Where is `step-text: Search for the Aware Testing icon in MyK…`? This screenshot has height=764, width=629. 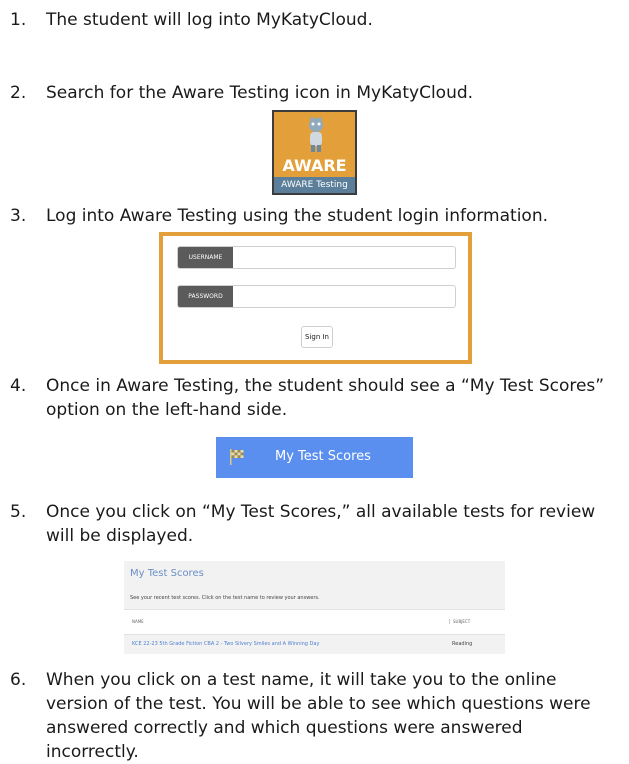 step-text: Search for the Aware Testing icon in MyK… is located at coordinates (260, 93).